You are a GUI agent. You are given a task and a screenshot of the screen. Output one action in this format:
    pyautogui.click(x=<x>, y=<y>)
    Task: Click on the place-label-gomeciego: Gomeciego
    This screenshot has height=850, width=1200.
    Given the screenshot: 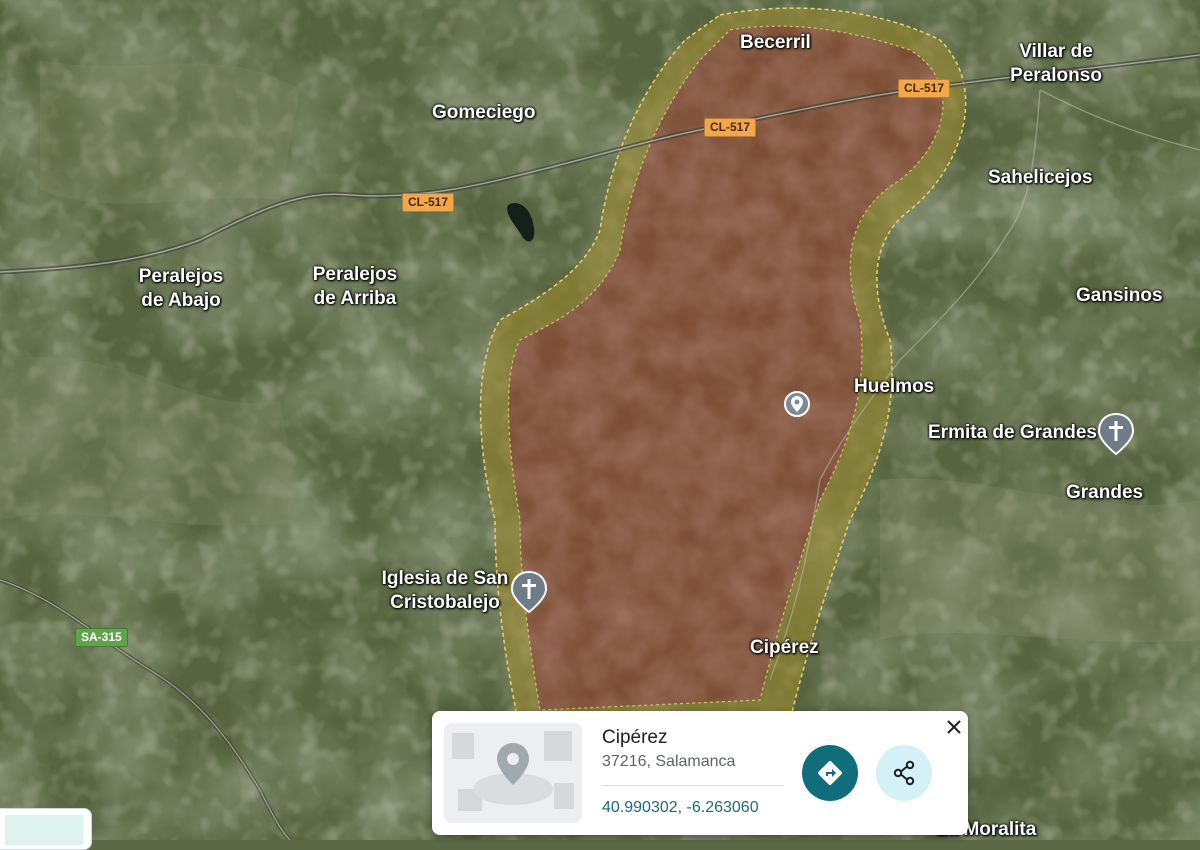 What is the action you would take?
    pyautogui.click(x=483, y=113)
    